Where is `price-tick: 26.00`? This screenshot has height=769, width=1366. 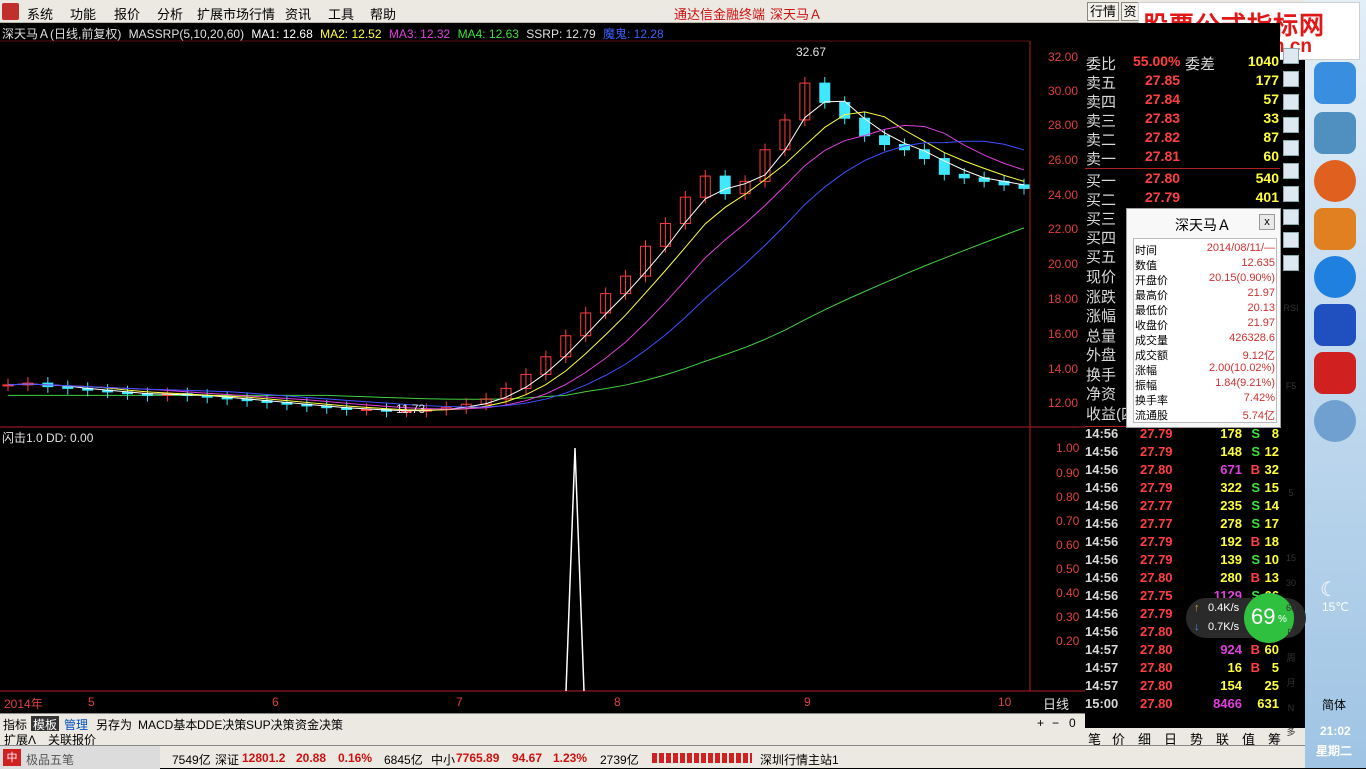
price-tick: 26.00 is located at coordinates (1063, 160).